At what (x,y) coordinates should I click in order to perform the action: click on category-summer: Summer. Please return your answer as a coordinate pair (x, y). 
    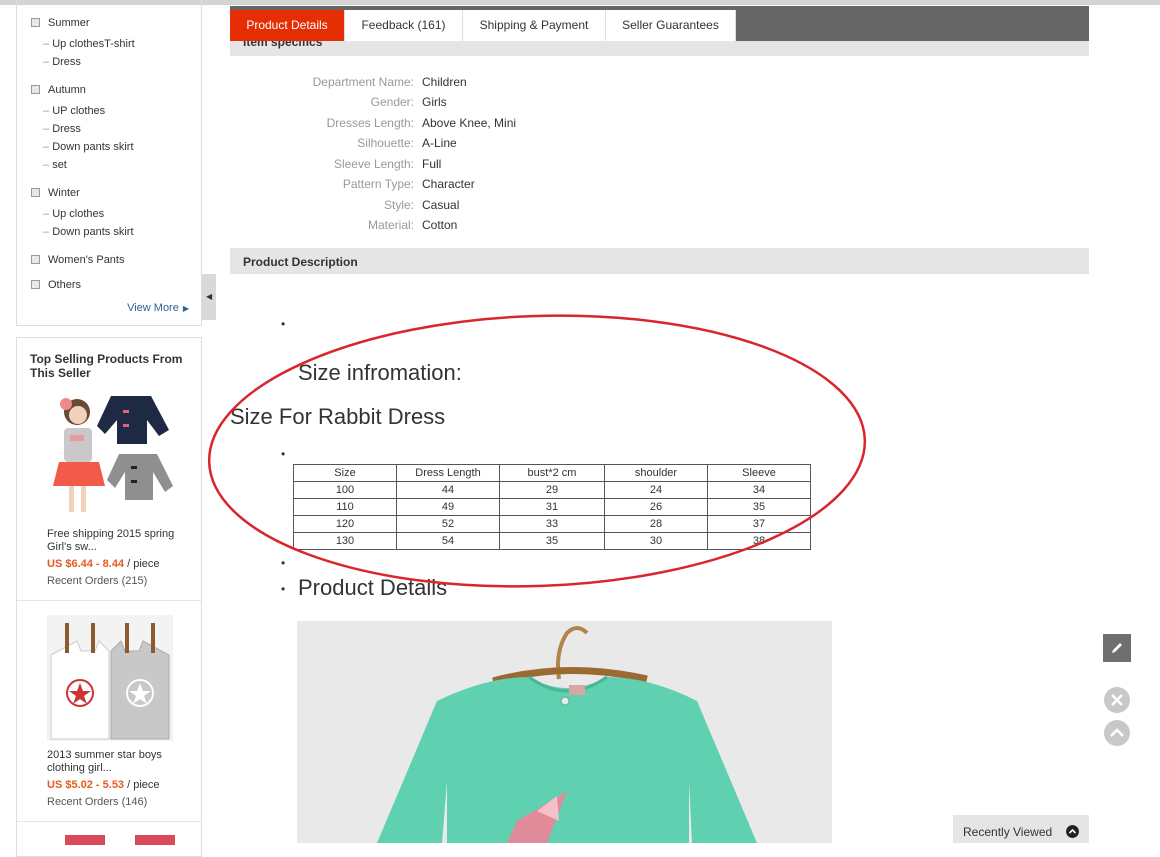
    Looking at the image, I should click on (60, 23).